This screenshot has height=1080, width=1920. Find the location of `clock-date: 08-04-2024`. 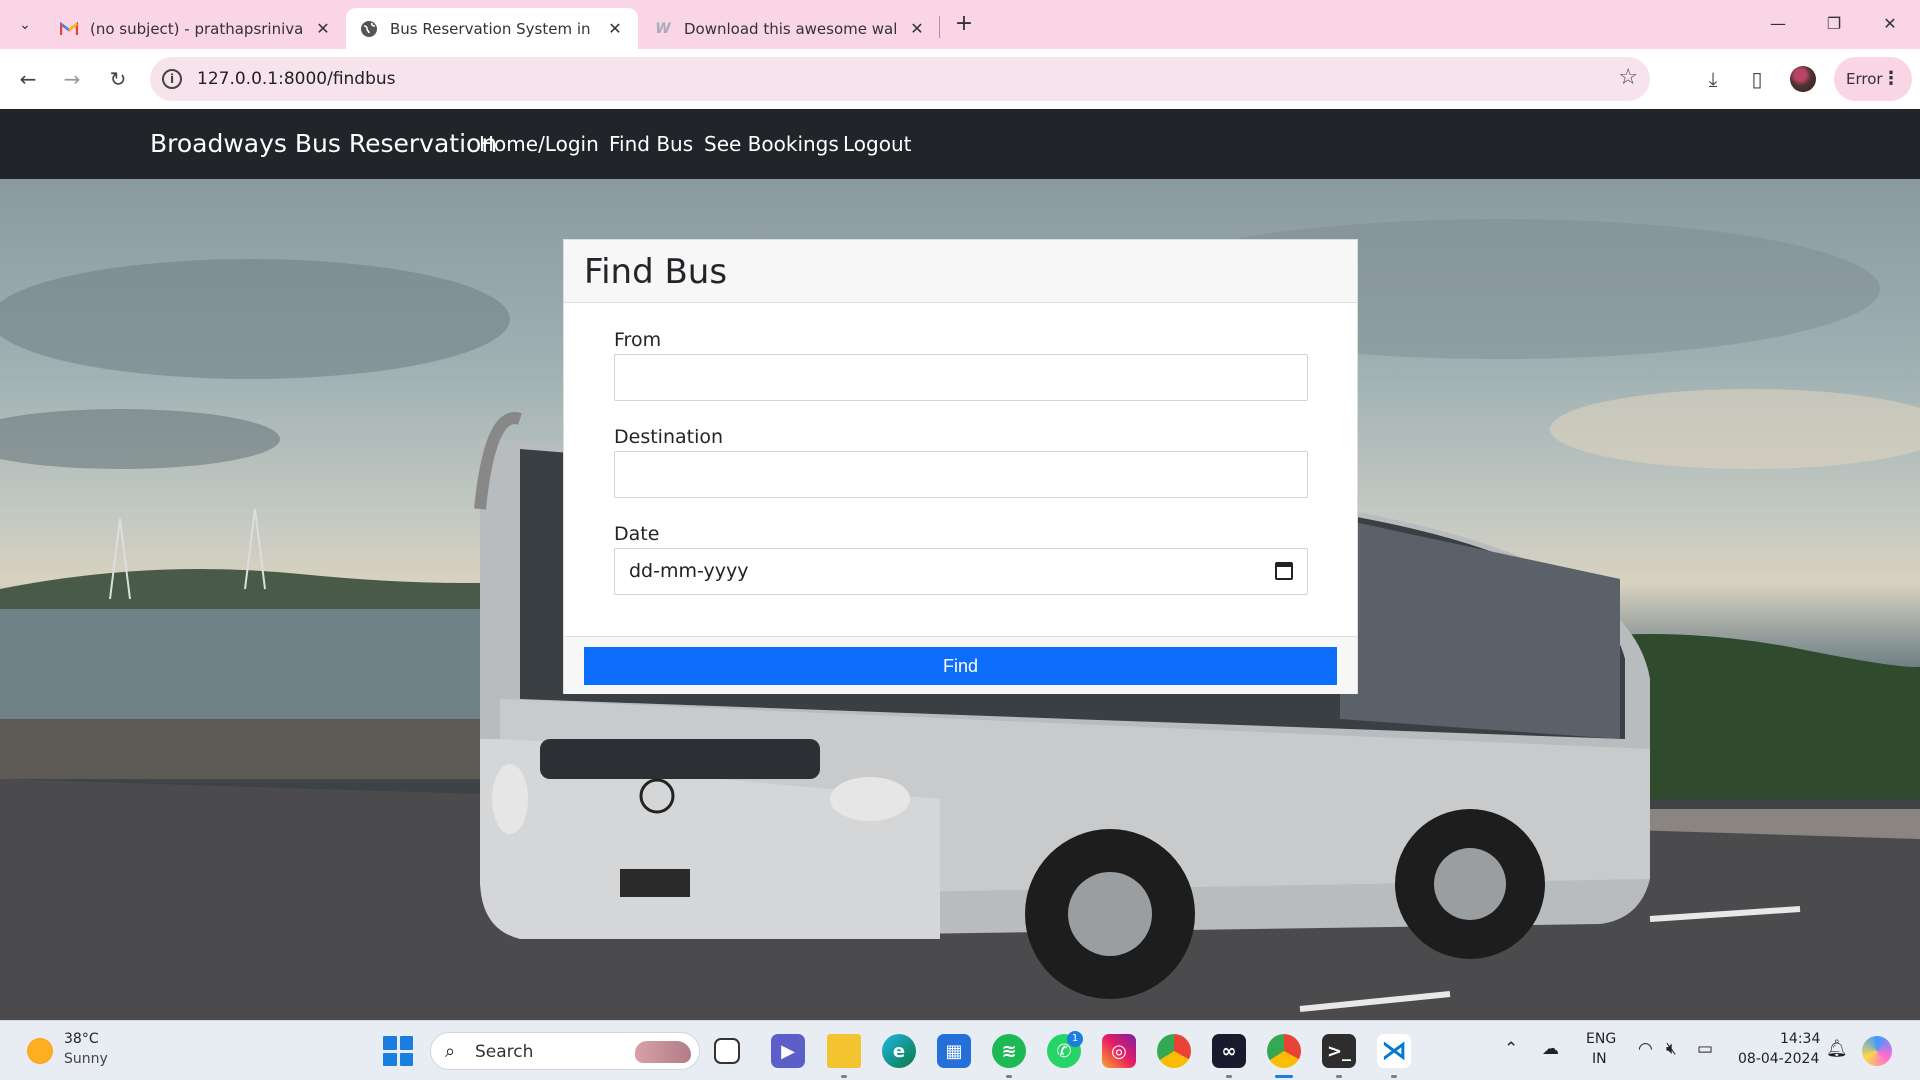

clock-date: 08-04-2024 is located at coordinates (1778, 1059).